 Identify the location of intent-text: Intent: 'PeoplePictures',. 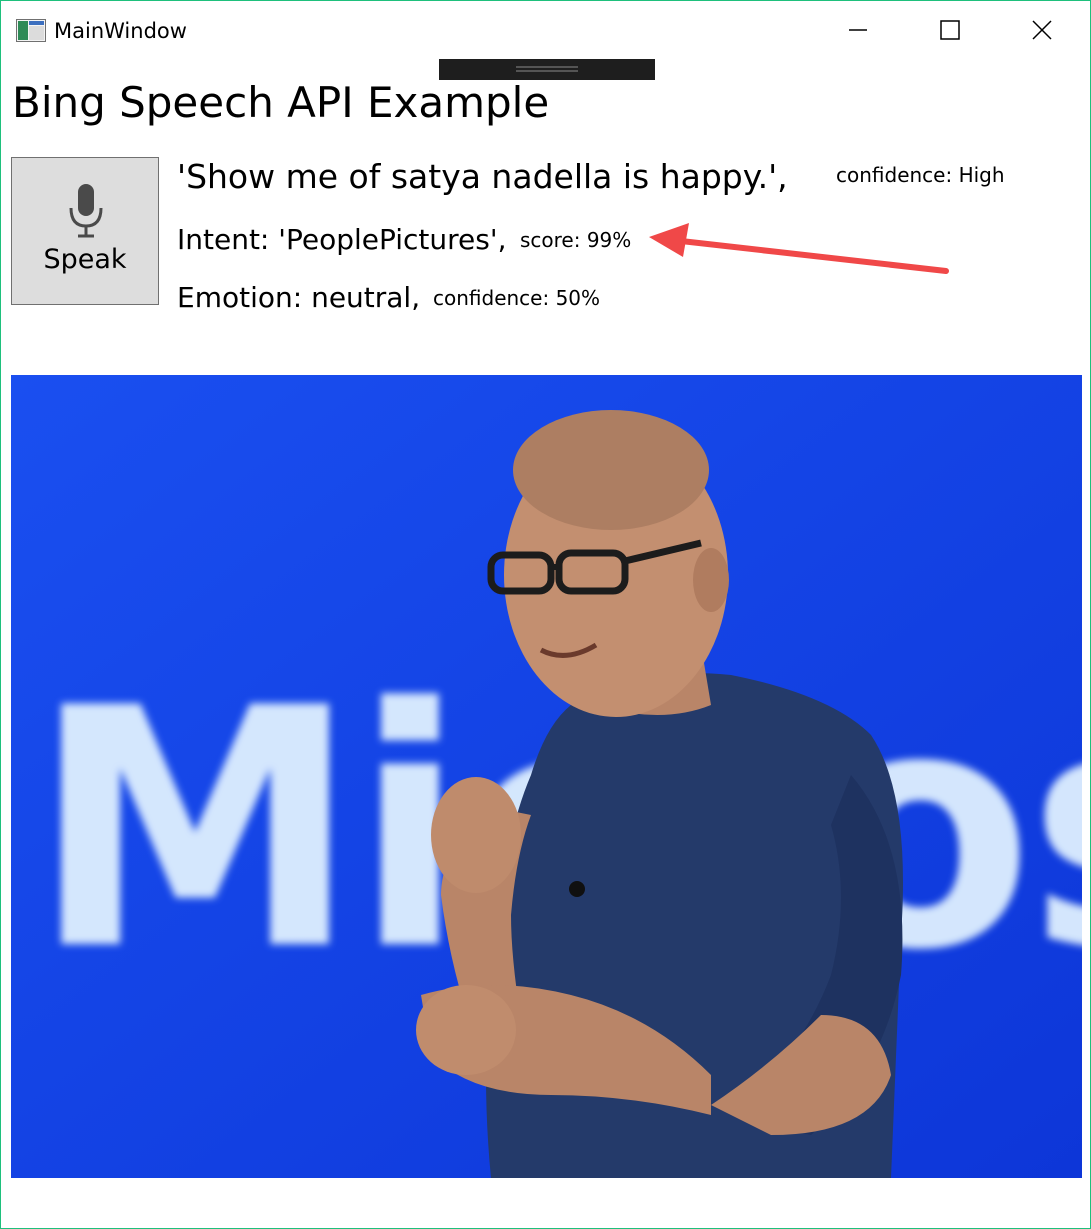
(342, 239).